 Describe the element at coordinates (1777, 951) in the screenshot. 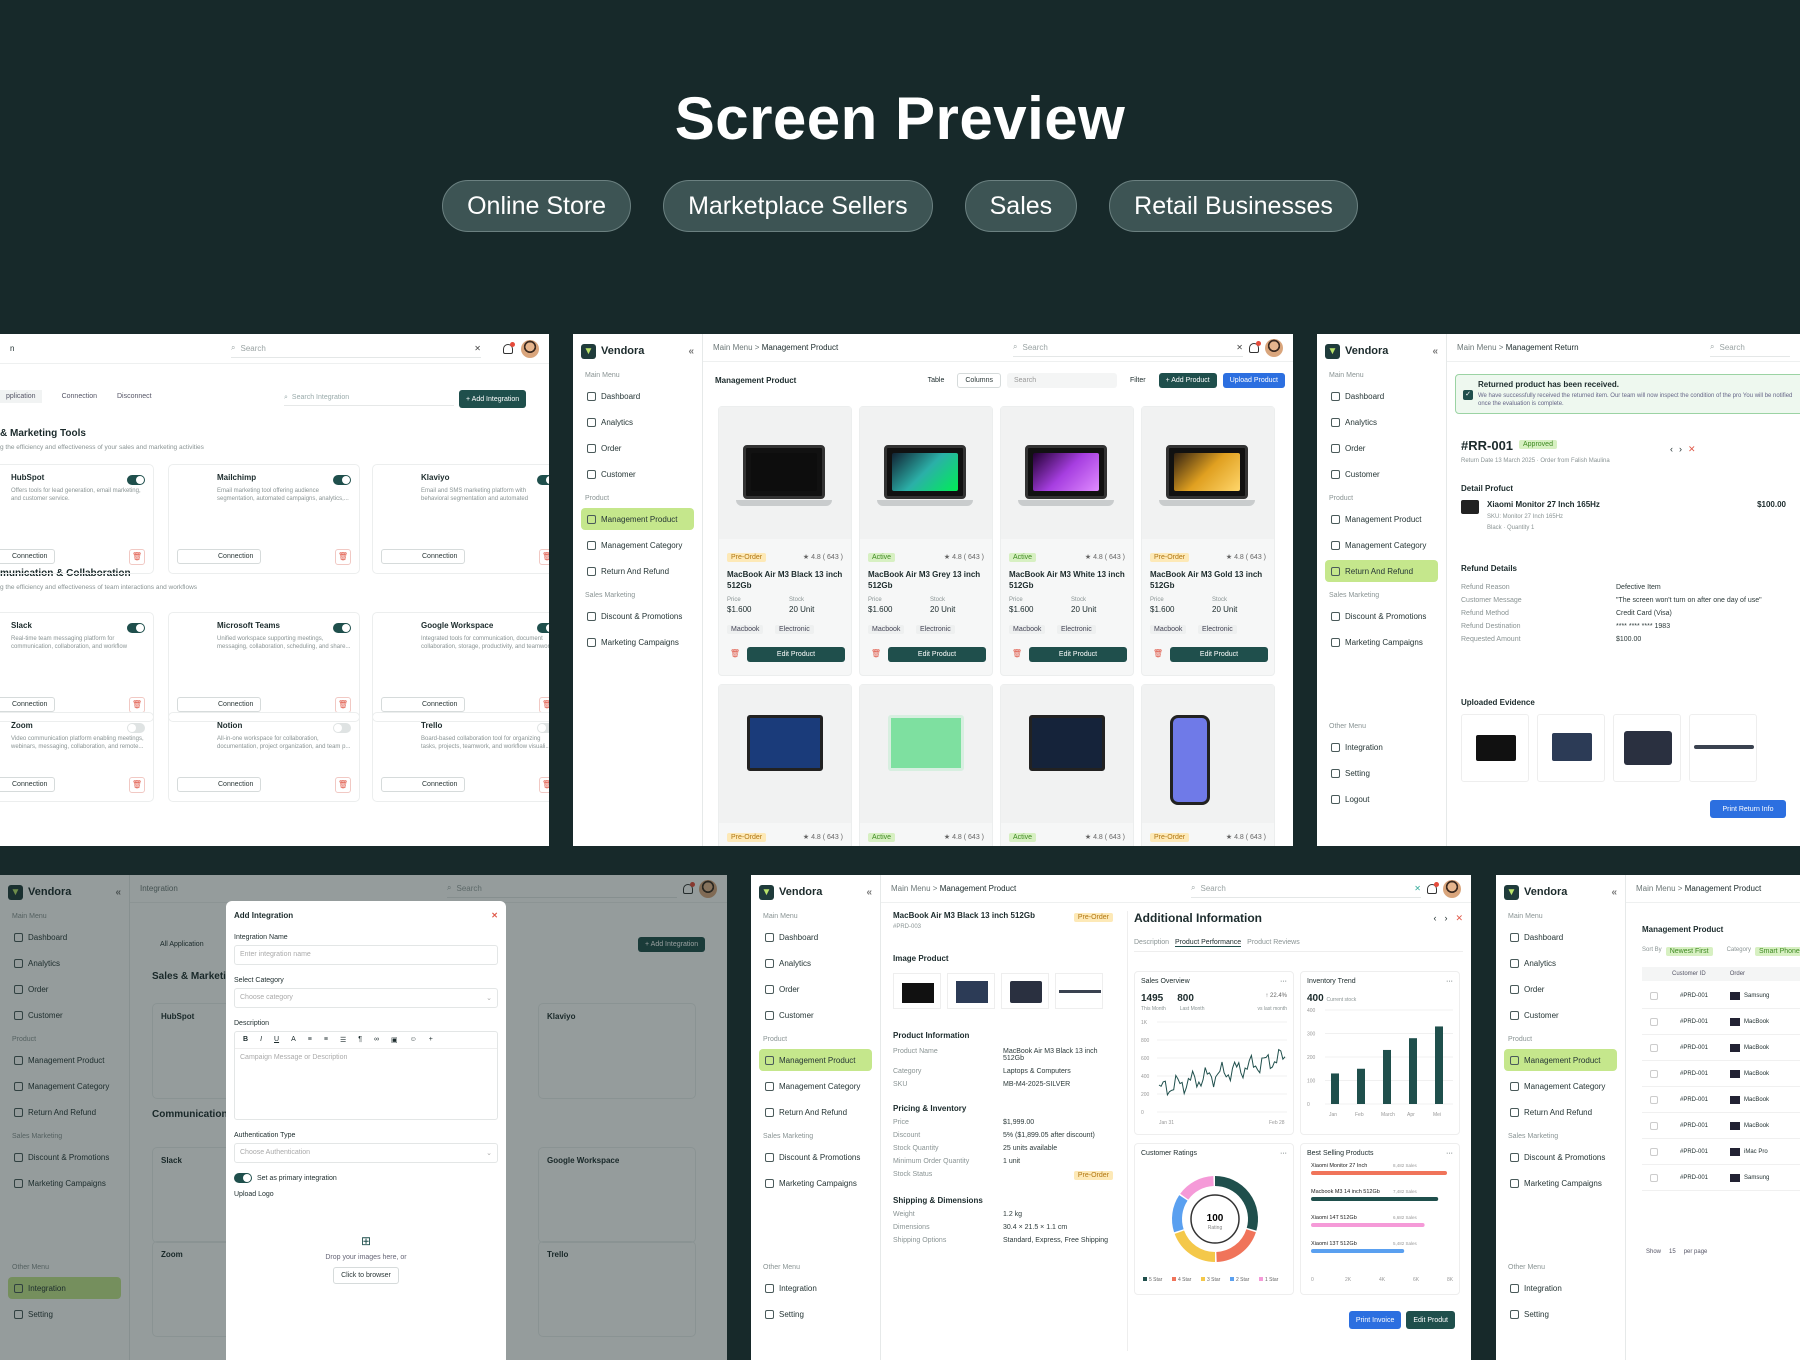

I see `category-select: Smart Phone` at that location.